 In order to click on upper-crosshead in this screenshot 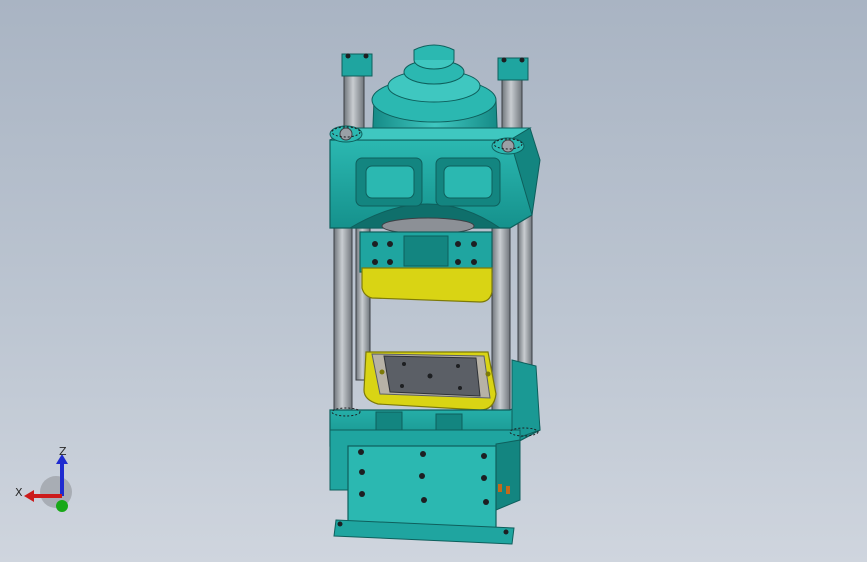, I will do `click(435, 177)`.